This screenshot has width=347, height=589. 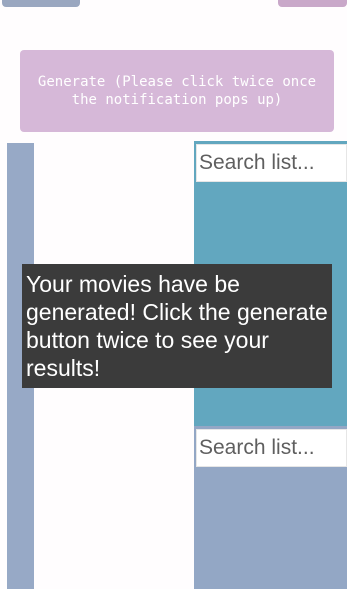 I want to click on search-input-top, so click(x=271, y=163).